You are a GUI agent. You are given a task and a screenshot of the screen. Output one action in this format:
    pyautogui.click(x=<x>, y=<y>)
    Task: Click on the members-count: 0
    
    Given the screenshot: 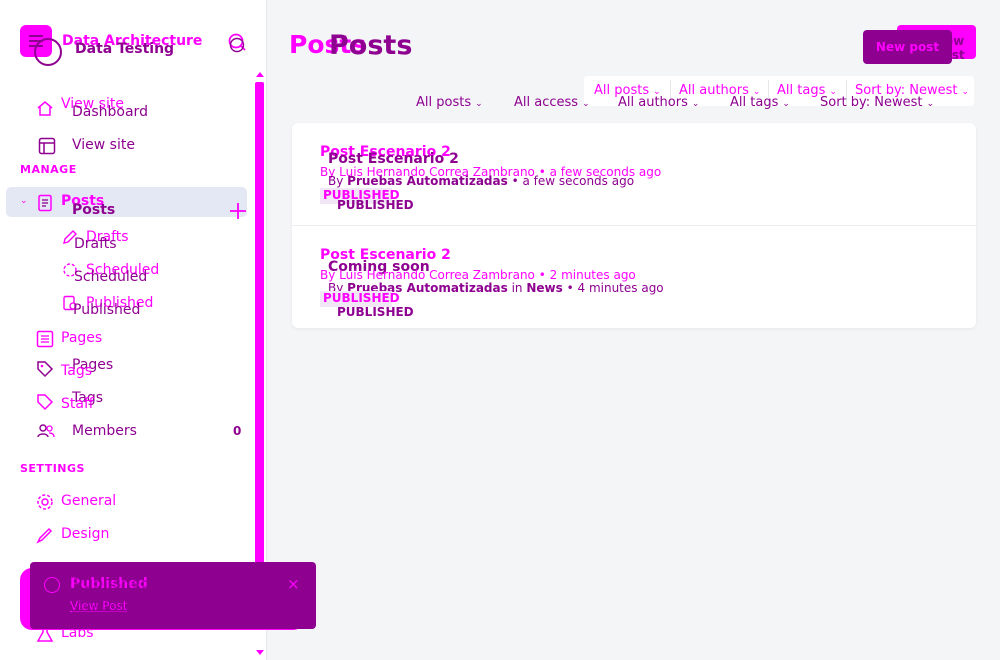 What is the action you would take?
    pyautogui.click(x=237, y=431)
    